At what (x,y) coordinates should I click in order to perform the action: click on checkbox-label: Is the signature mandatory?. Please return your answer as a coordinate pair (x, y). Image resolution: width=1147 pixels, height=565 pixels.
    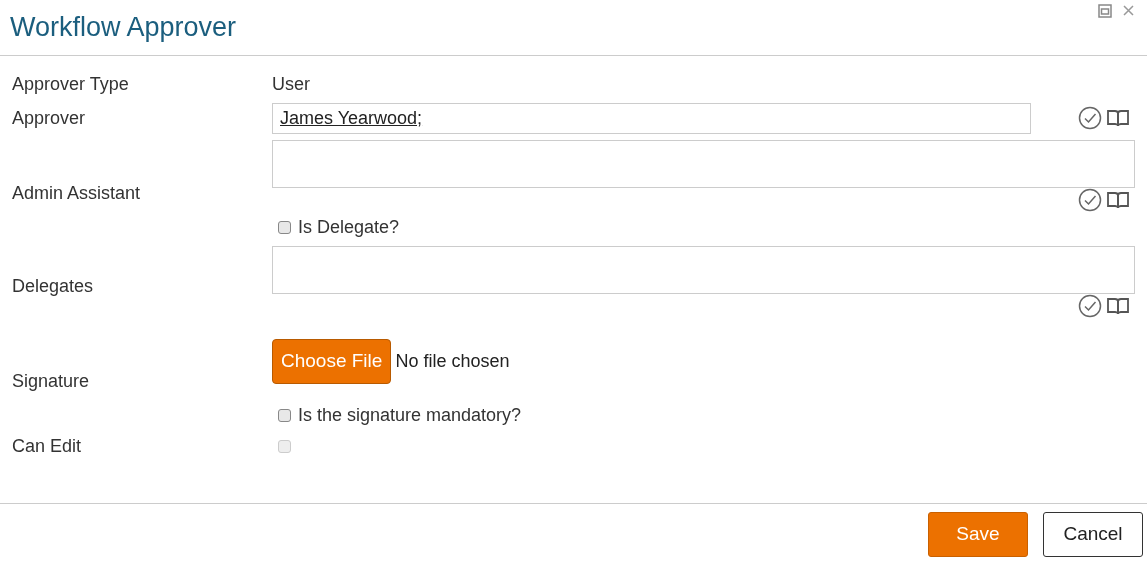
    Looking at the image, I should click on (410, 415).